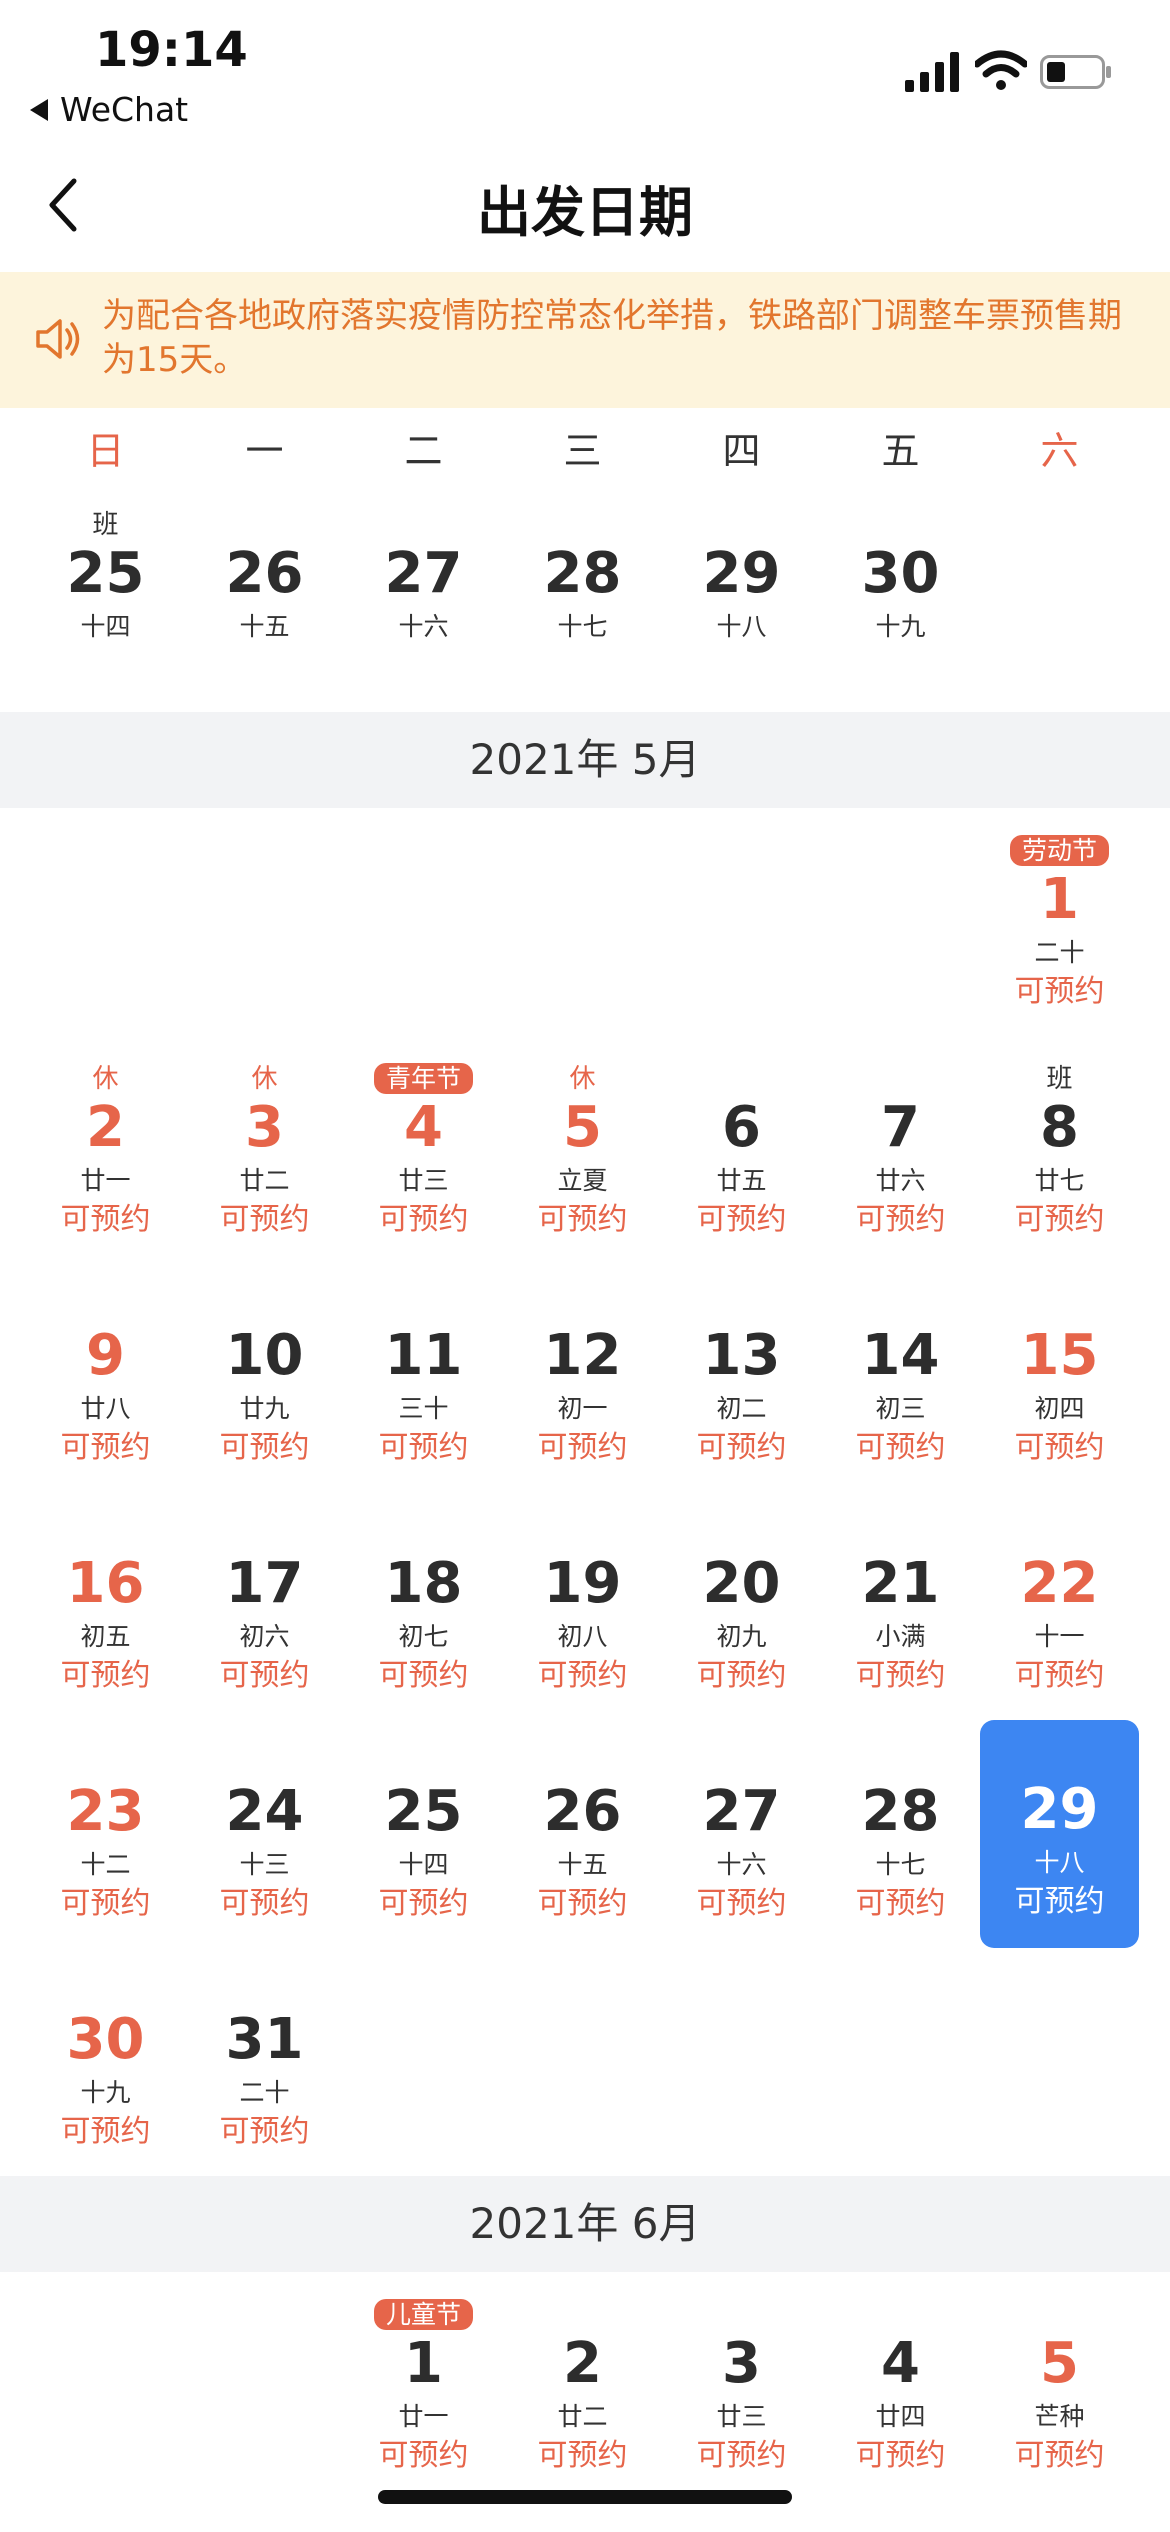 The height and width of the screenshot is (2532, 1170). Describe the element at coordinates (582, 614) in the screenshot. I see `day-cell-apr-28: 28 十七` at that location.